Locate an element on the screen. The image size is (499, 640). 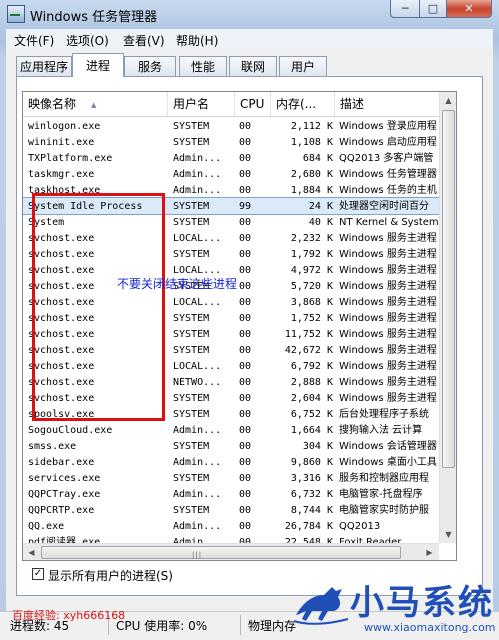
process-row: svchost.exe SYSTEM 00 2,604 K Windows 服务主进程 is located at coordinates (231, 398).